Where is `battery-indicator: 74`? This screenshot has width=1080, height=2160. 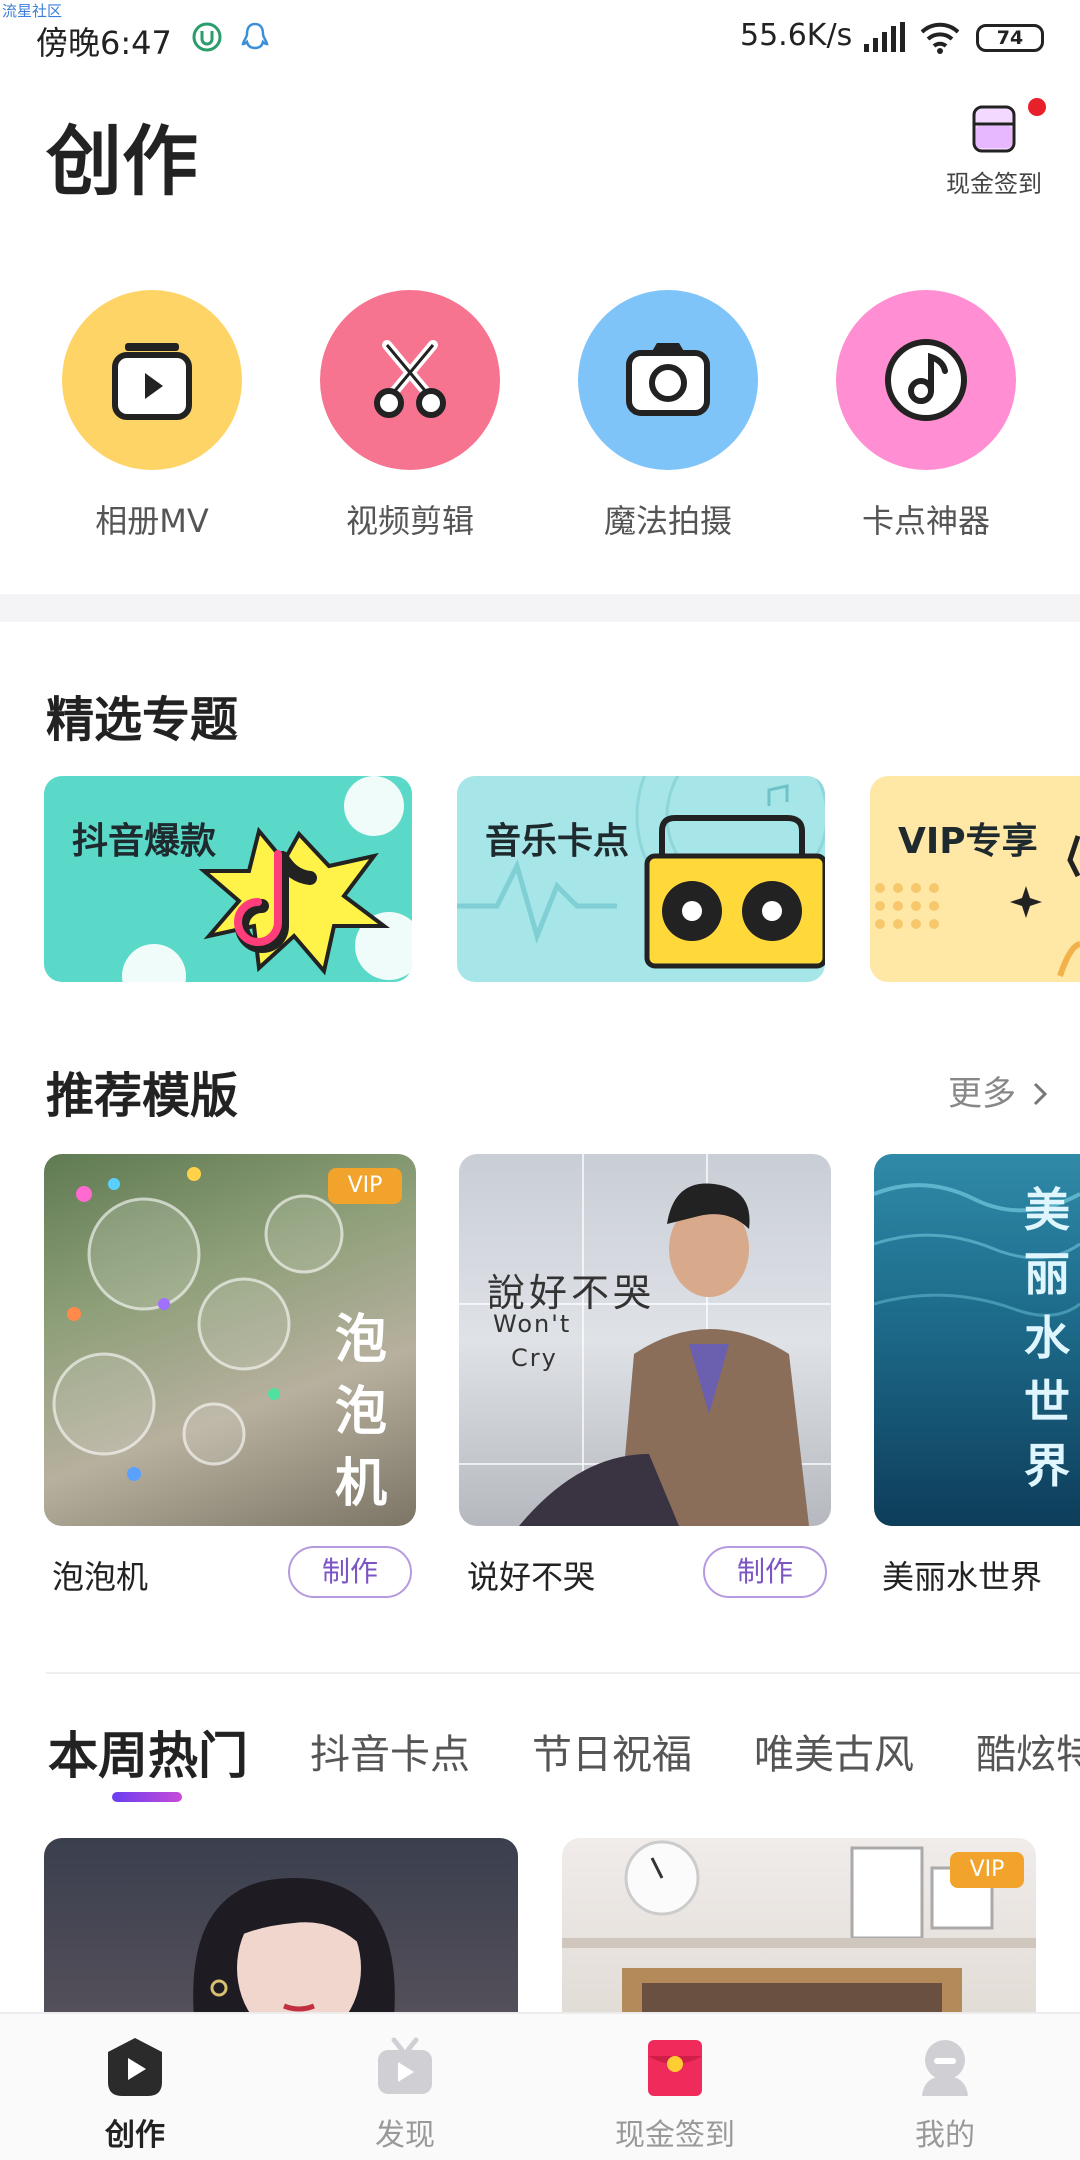
battery-indicator: 74 is located at coordinates (1010, 38).